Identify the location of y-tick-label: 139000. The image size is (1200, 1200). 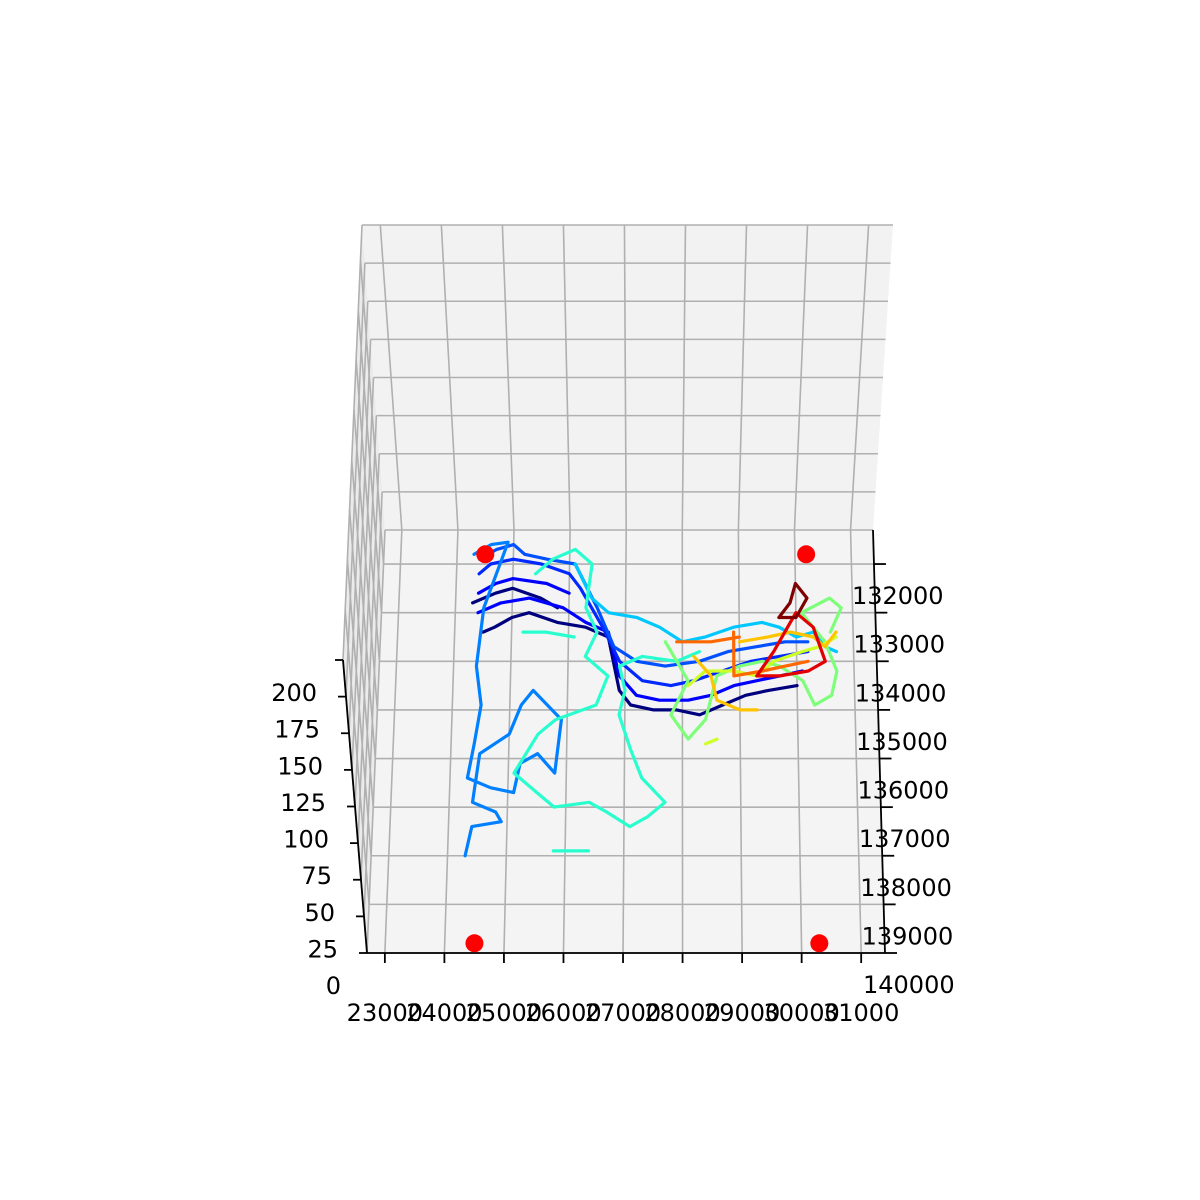
(908, 936).